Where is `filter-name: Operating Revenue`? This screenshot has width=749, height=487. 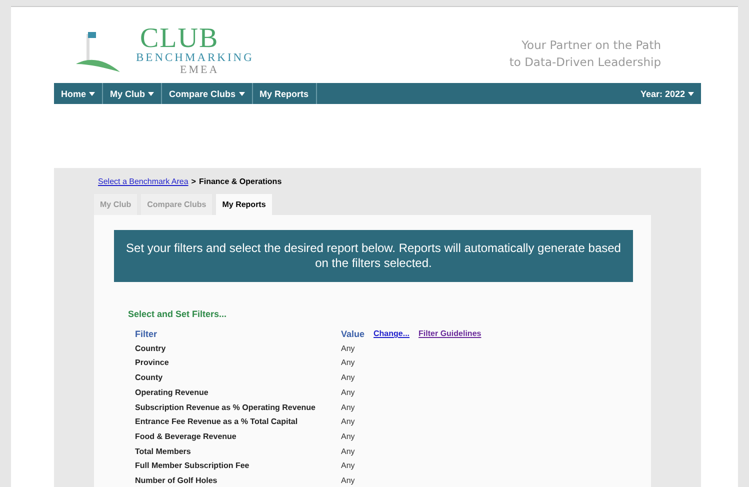 filter-name: Operating Revenue is located at coordinates (172, 393).